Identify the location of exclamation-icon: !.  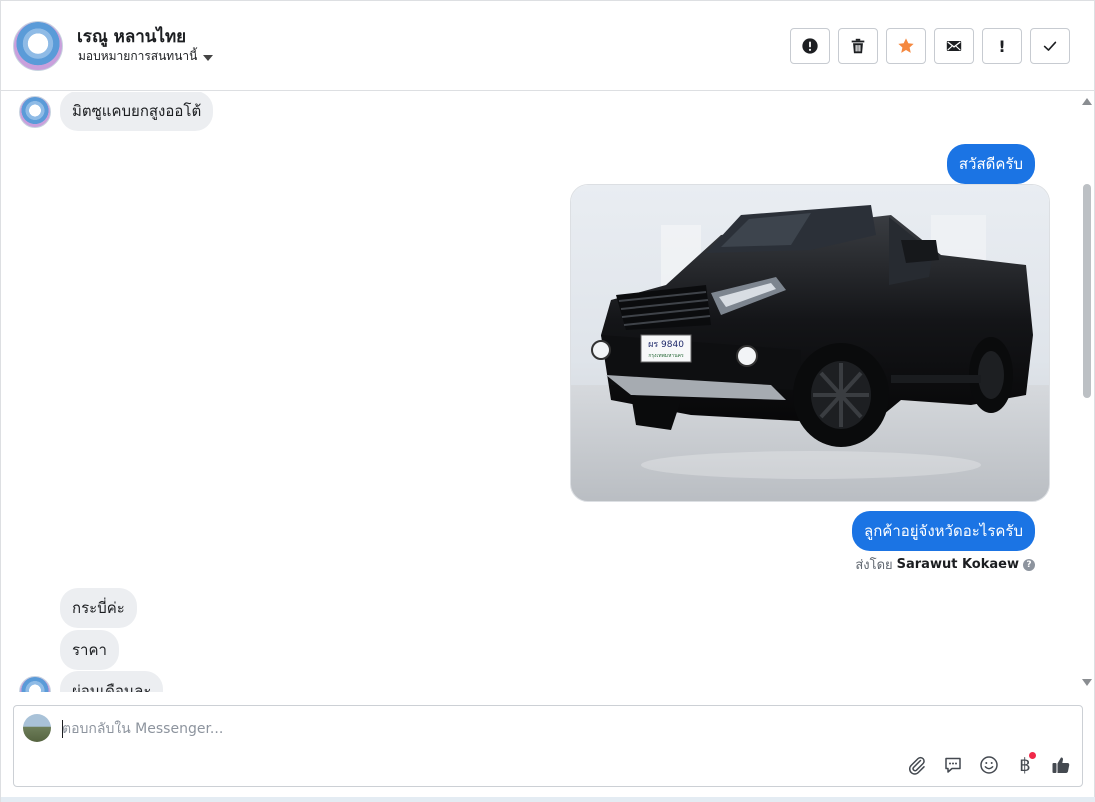
(1002, 46).